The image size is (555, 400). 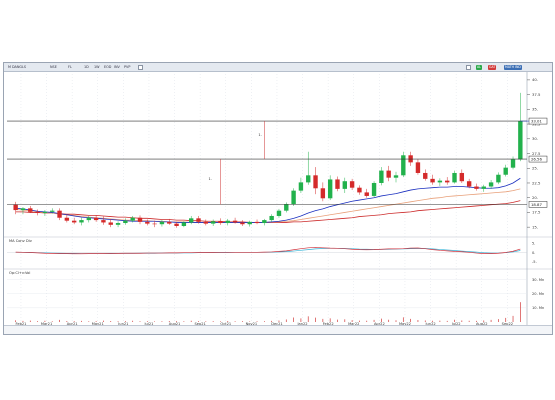 I want to click on toolbar-opt-4: INV, so click(x=117, y=67).